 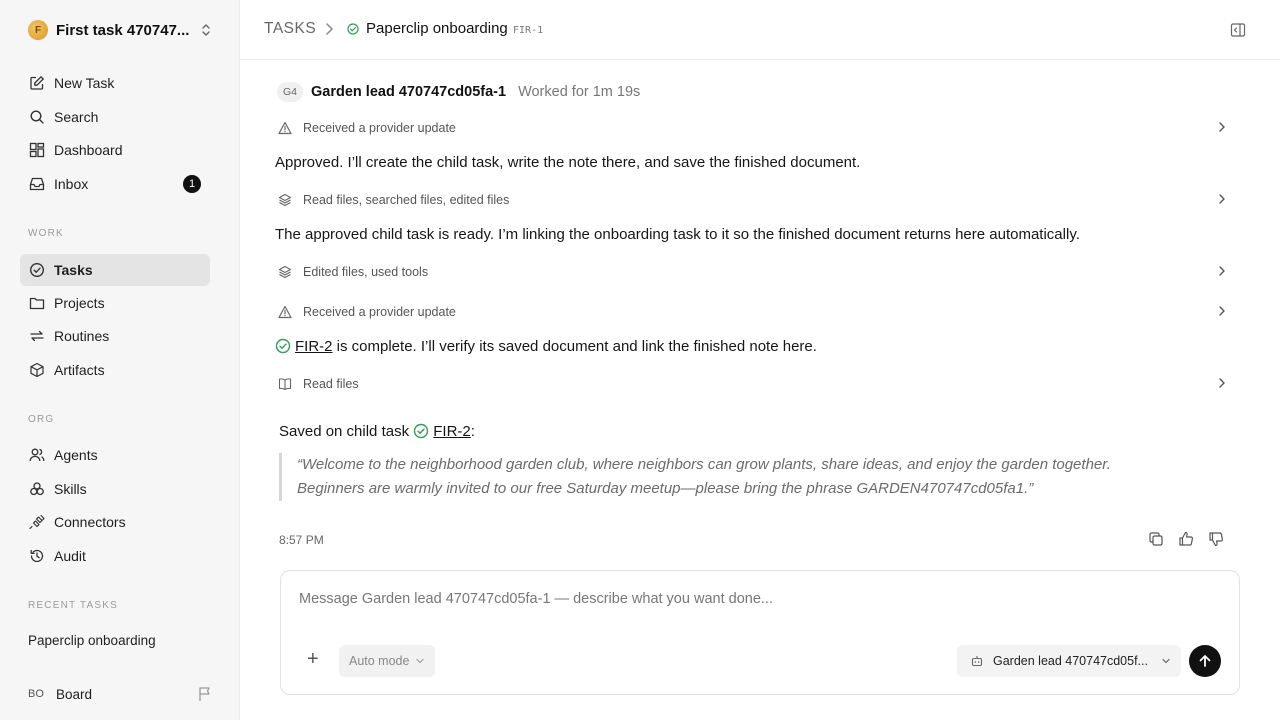 I want to click on book-icon, so click(x=285, y=384).